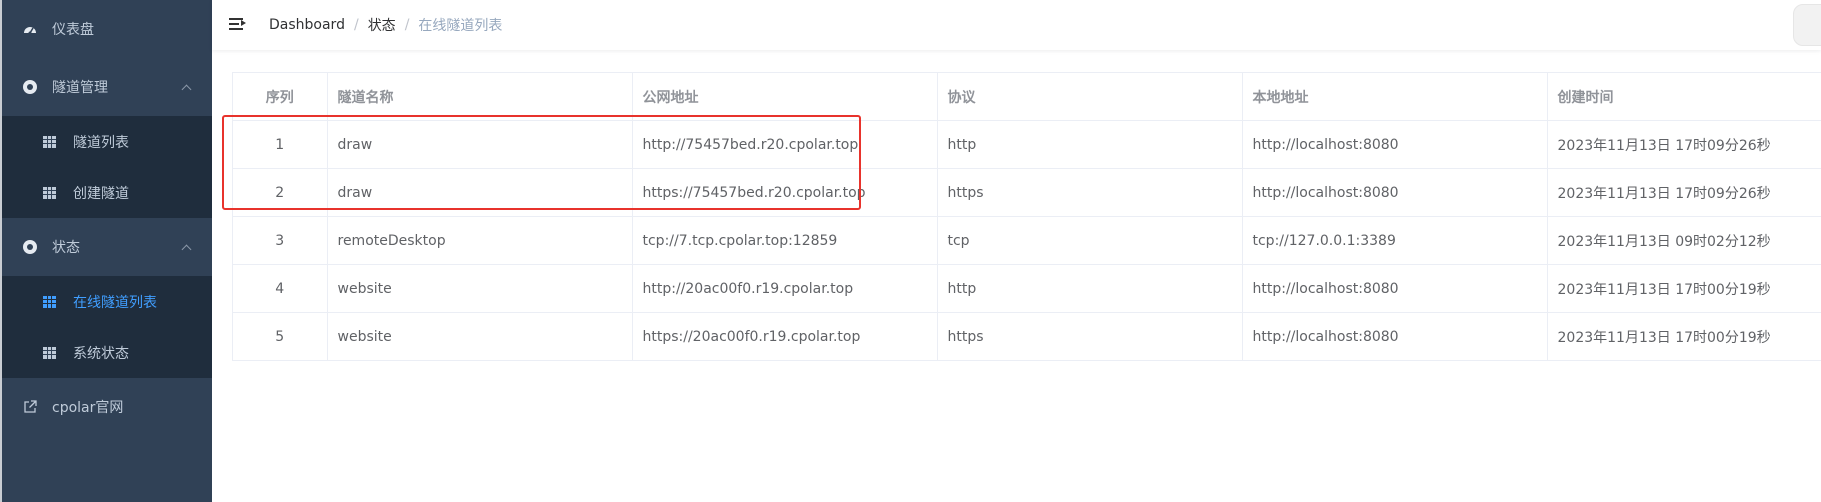 This screenshot has width=1821, height=502. What do you see at coordinates (101, 193) in the screenshot?
I see `sidebar-item-label: 创建隧道` at bounding box center [101, 193].